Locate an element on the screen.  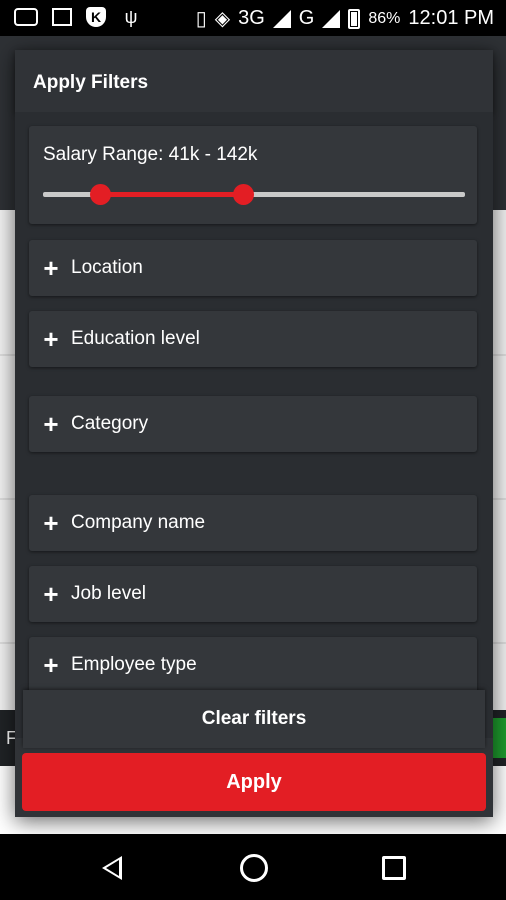
recent-apps-icon is located at coordinates (394, 868).